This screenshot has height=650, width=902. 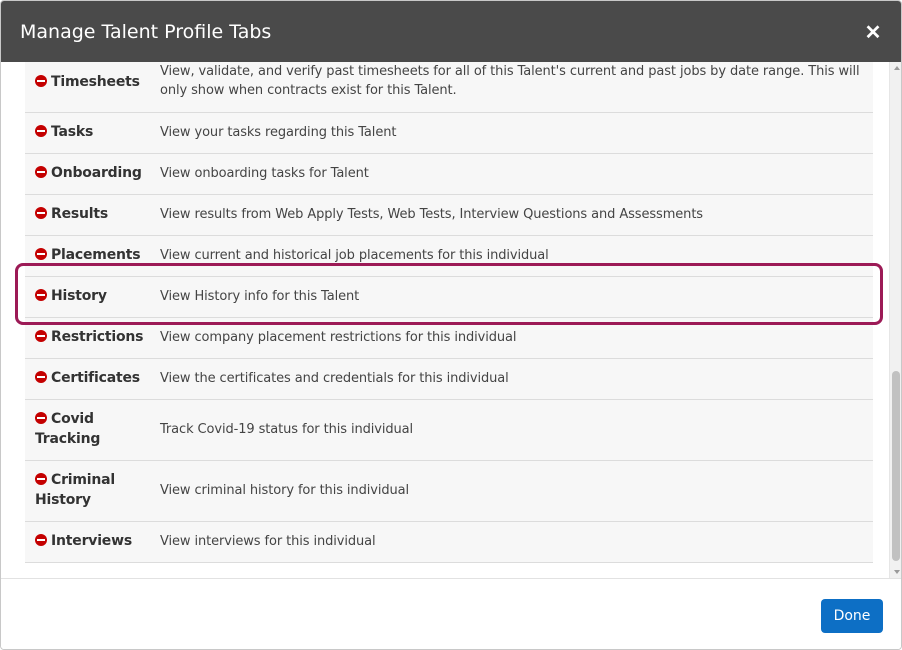 I want to click on done-button: Done, so click(x=852, y=616).